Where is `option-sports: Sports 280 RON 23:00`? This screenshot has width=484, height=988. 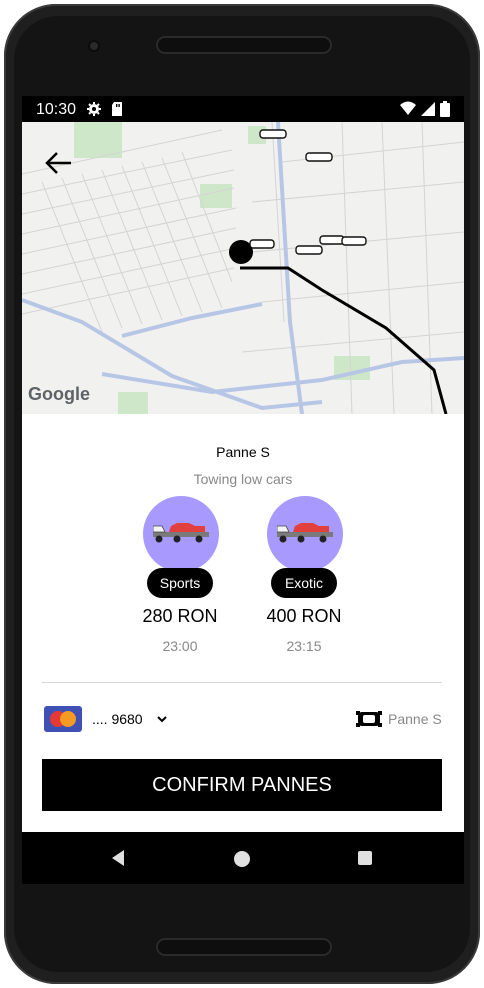 option-sports: Sports 280 RON 23:00 is located at coordinates (180, 581).